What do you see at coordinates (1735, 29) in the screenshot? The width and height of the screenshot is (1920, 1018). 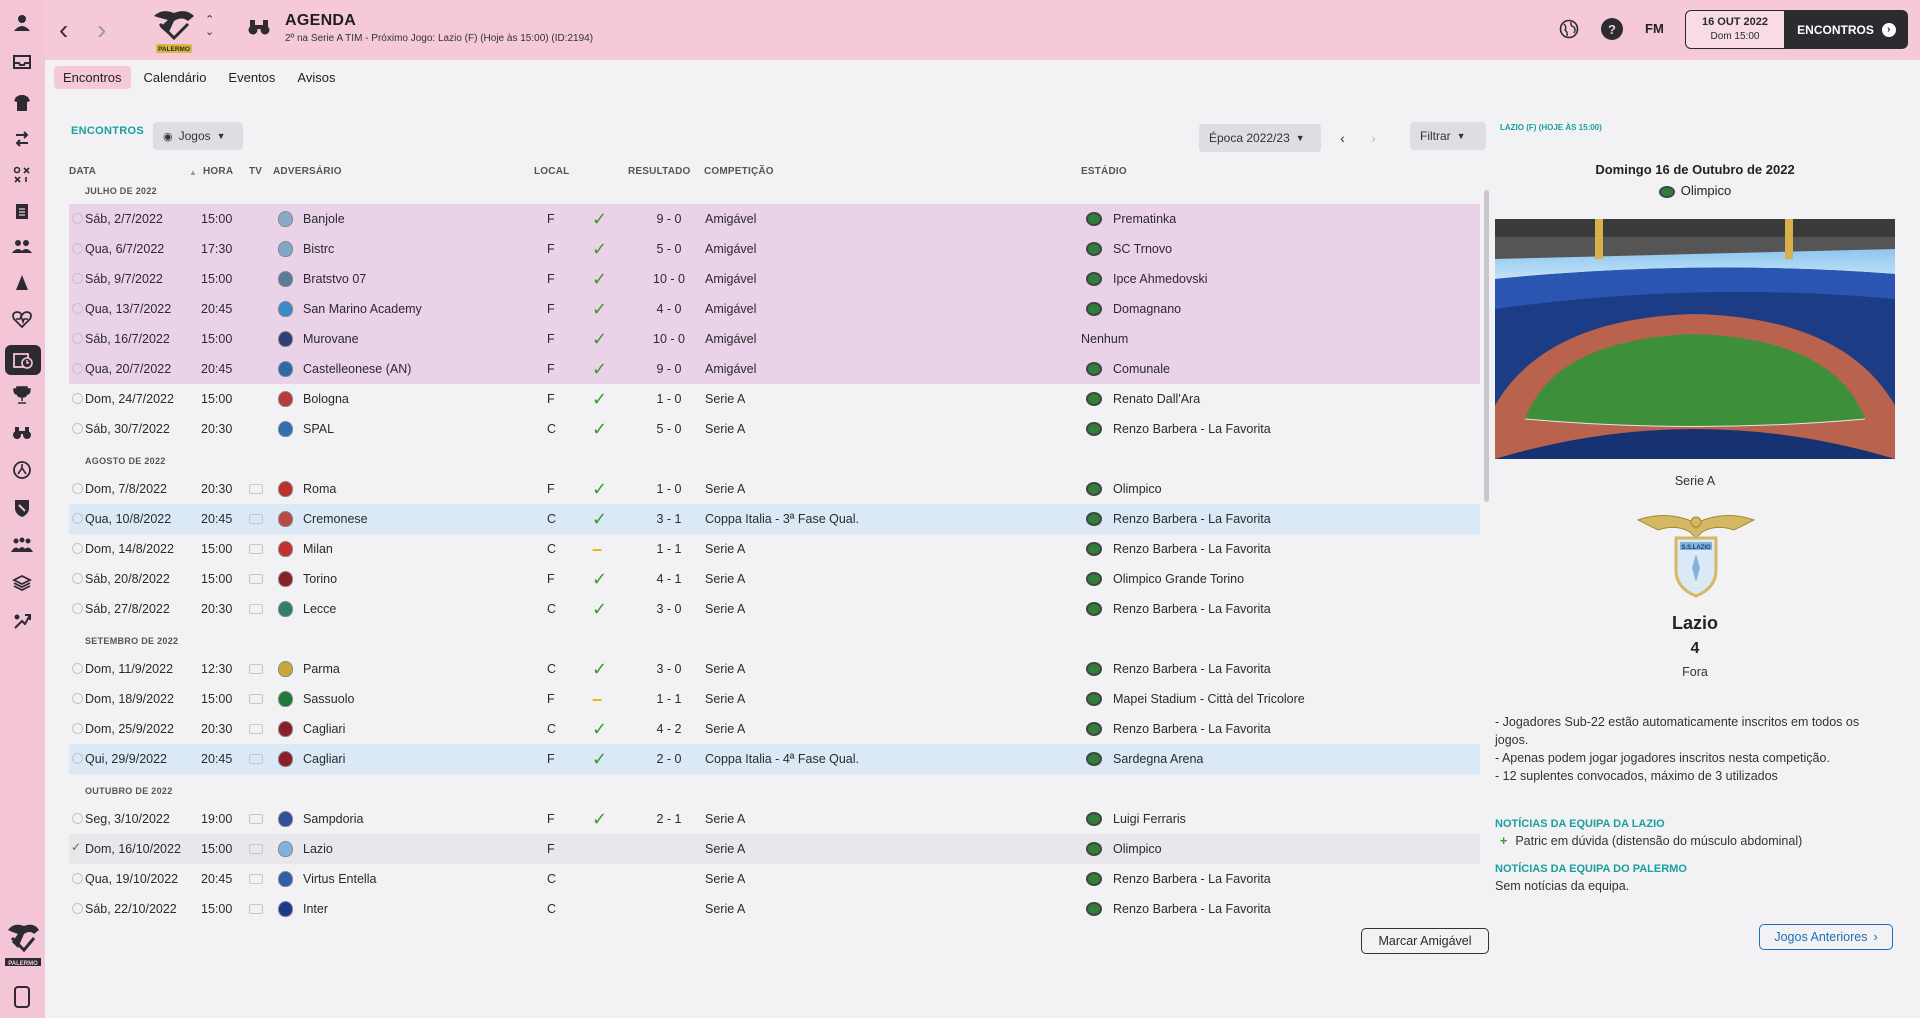 I see `game-date: 16 OUT 2022 Dom 15:00` at bounding box center [1735, 29].